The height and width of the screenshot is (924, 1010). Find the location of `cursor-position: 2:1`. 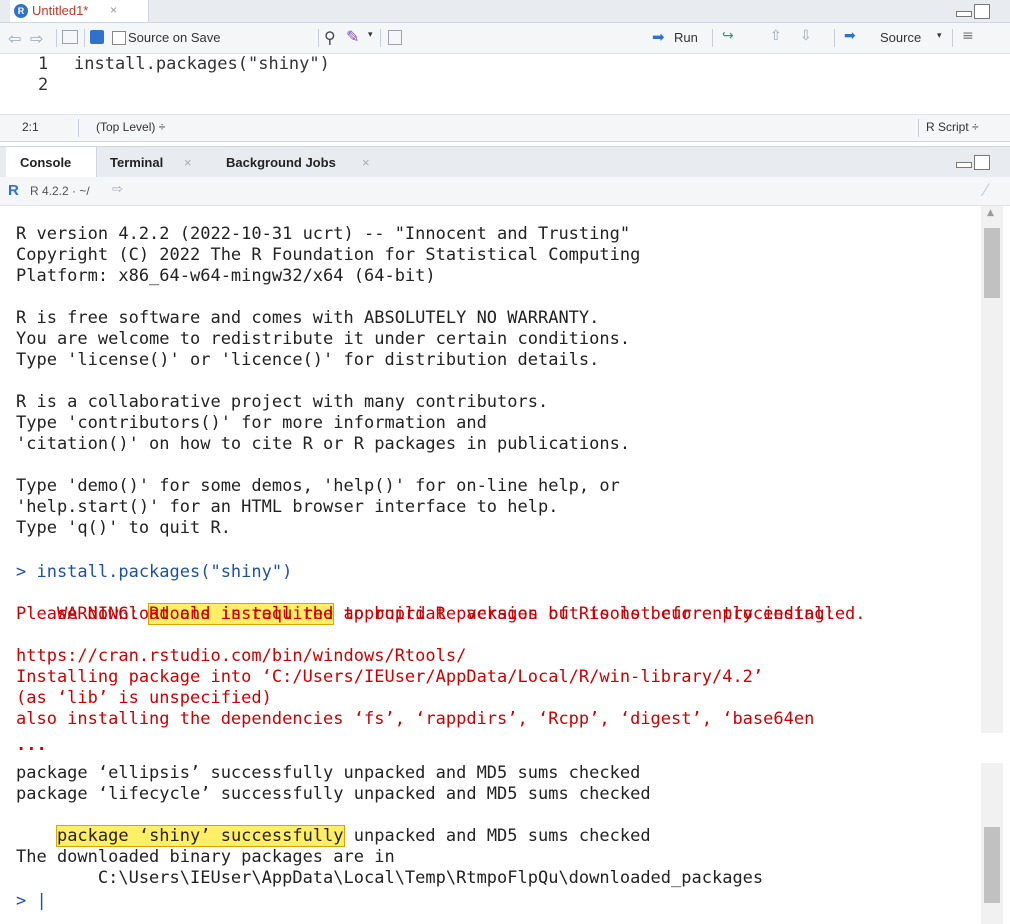

cursor-position: 2:1 is located at coordinates (30, 127).